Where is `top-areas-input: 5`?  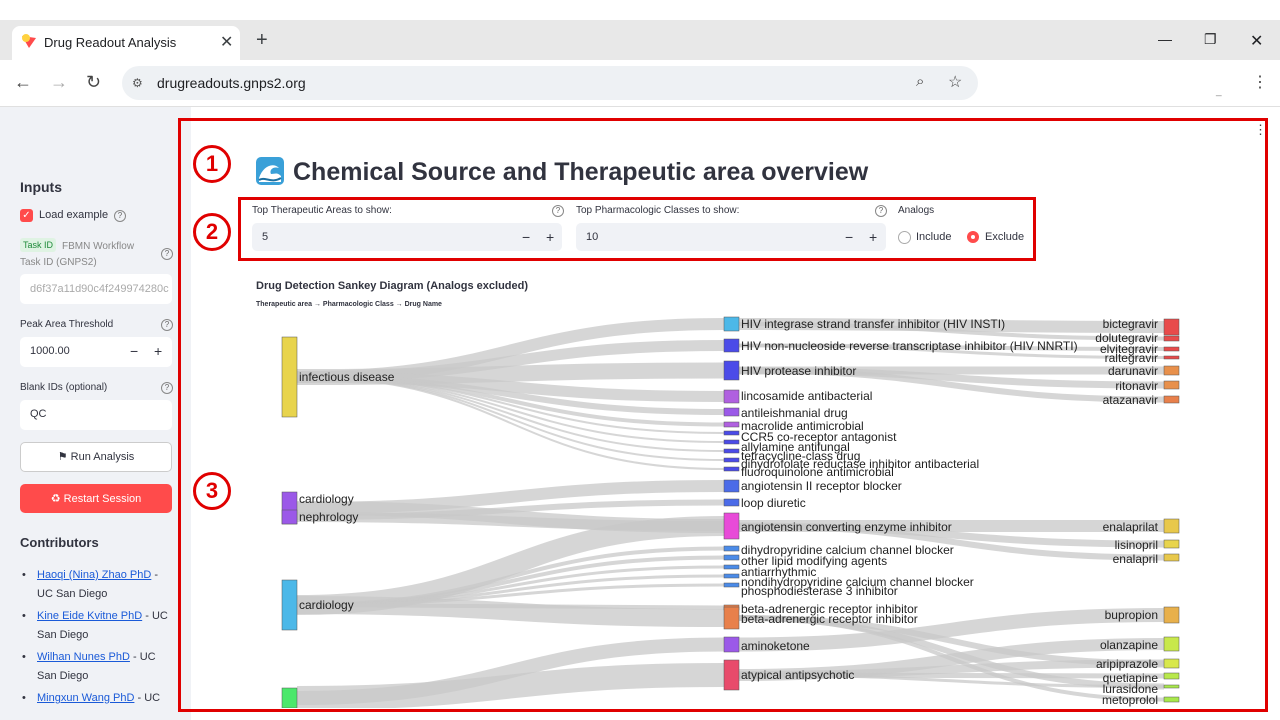
top-areas-input: 5 is located at coordinates (407, 237).